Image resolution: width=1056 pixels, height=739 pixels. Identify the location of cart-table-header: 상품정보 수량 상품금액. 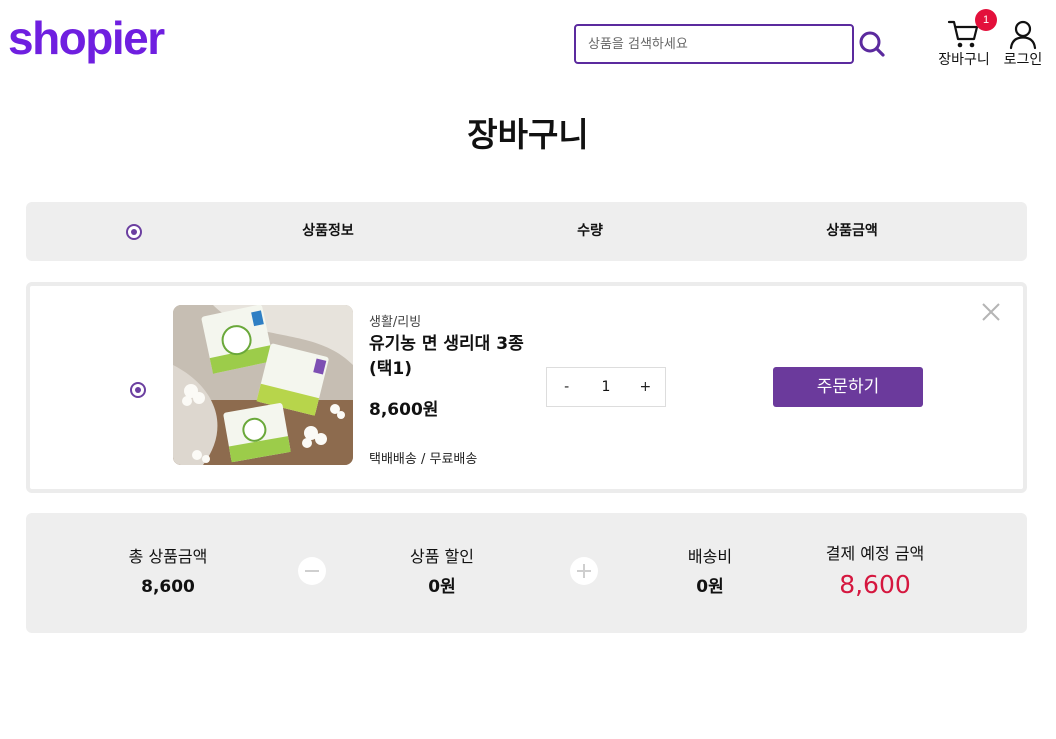
(526, 231).